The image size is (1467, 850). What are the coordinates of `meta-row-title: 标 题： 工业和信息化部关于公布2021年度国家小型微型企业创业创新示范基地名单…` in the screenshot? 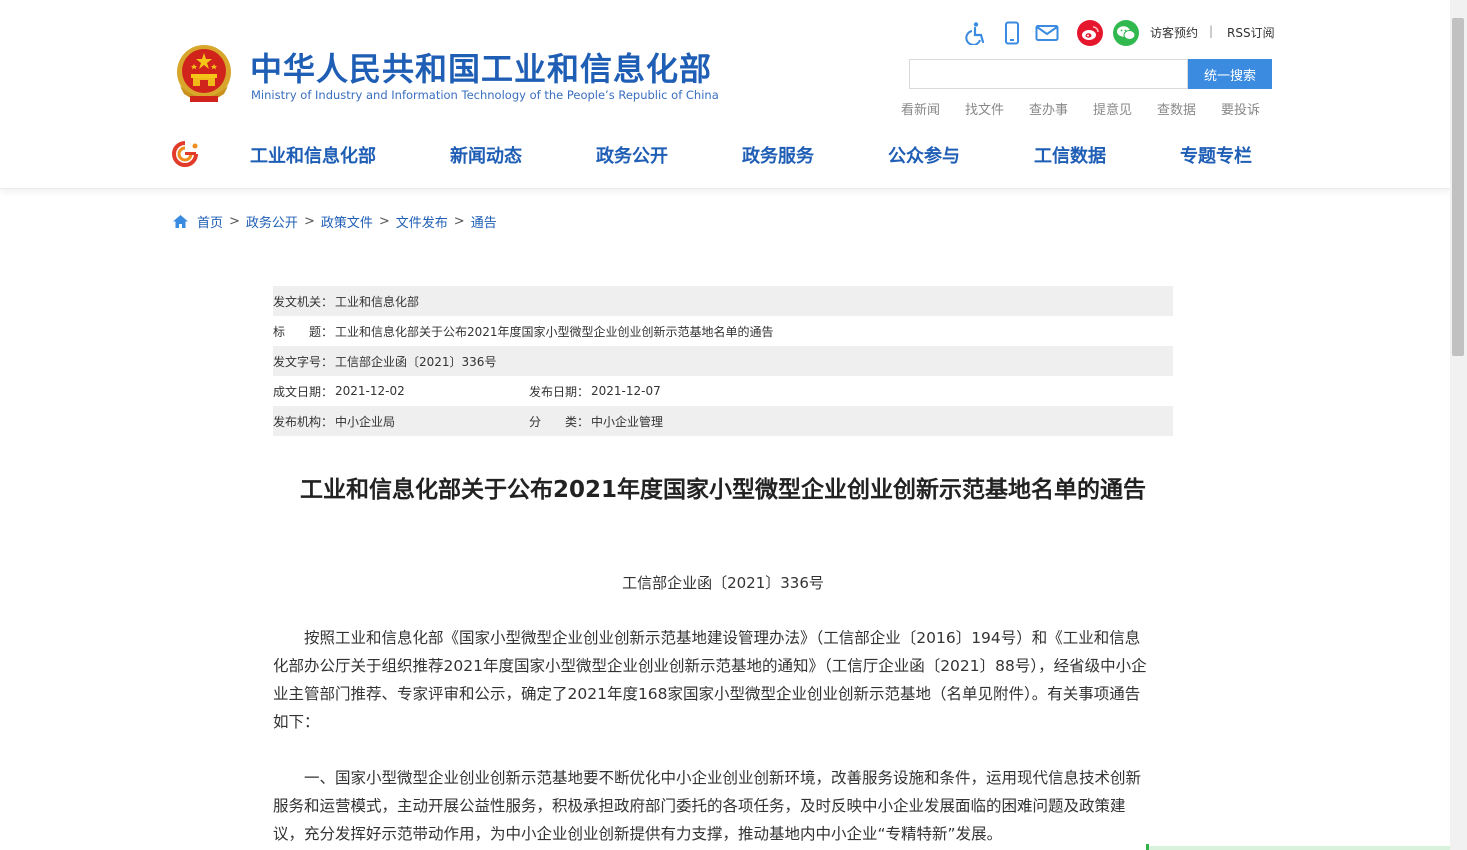 It's located at (723, 331).